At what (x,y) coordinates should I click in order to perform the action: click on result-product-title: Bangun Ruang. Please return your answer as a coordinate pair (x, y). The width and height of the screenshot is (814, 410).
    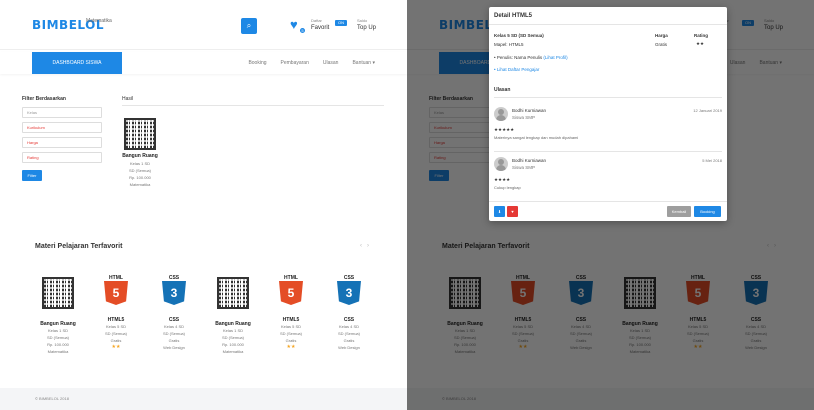
    Looking at the image, I should click on (140, 156).